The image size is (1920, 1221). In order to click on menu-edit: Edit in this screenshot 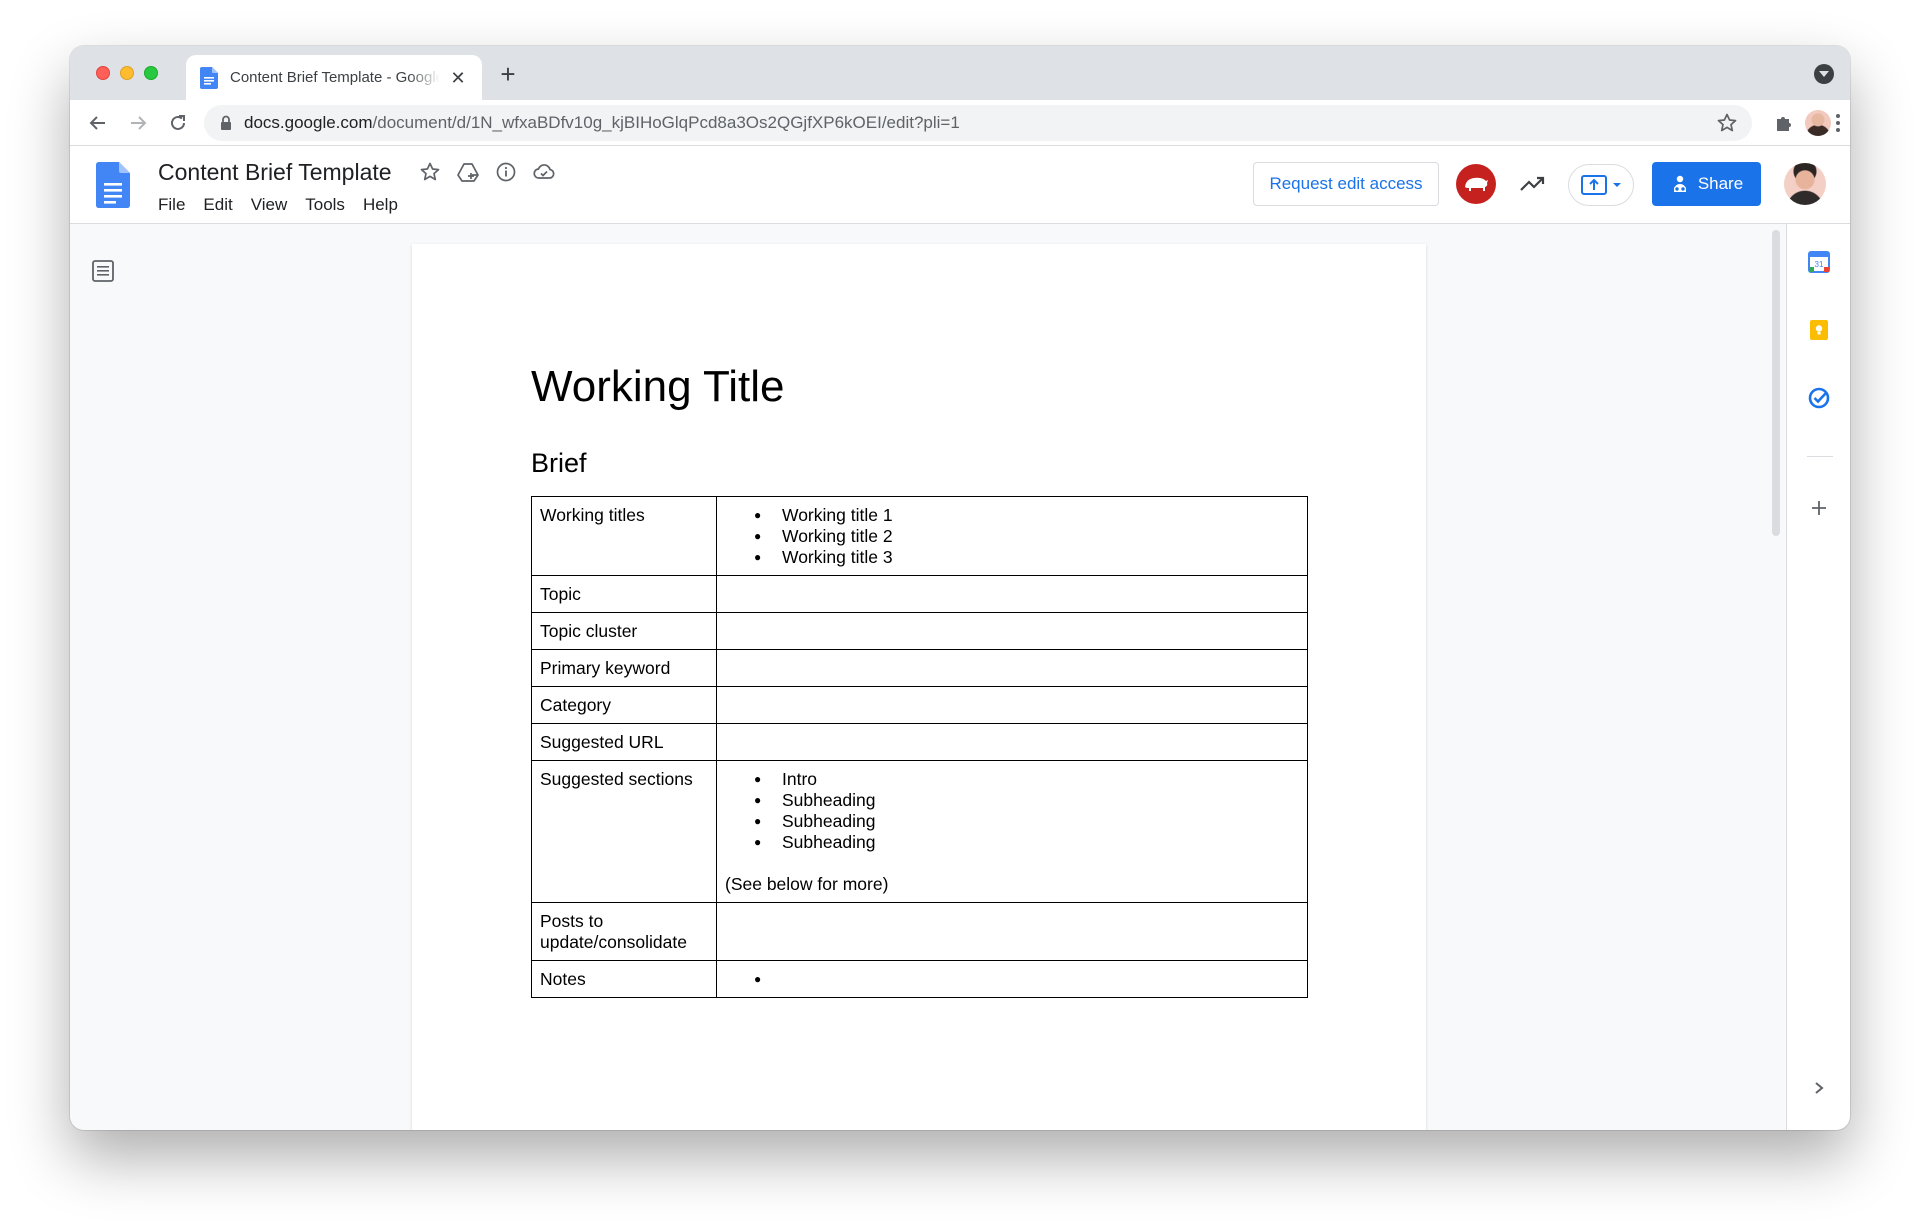, I will do `click(217, 205)`.